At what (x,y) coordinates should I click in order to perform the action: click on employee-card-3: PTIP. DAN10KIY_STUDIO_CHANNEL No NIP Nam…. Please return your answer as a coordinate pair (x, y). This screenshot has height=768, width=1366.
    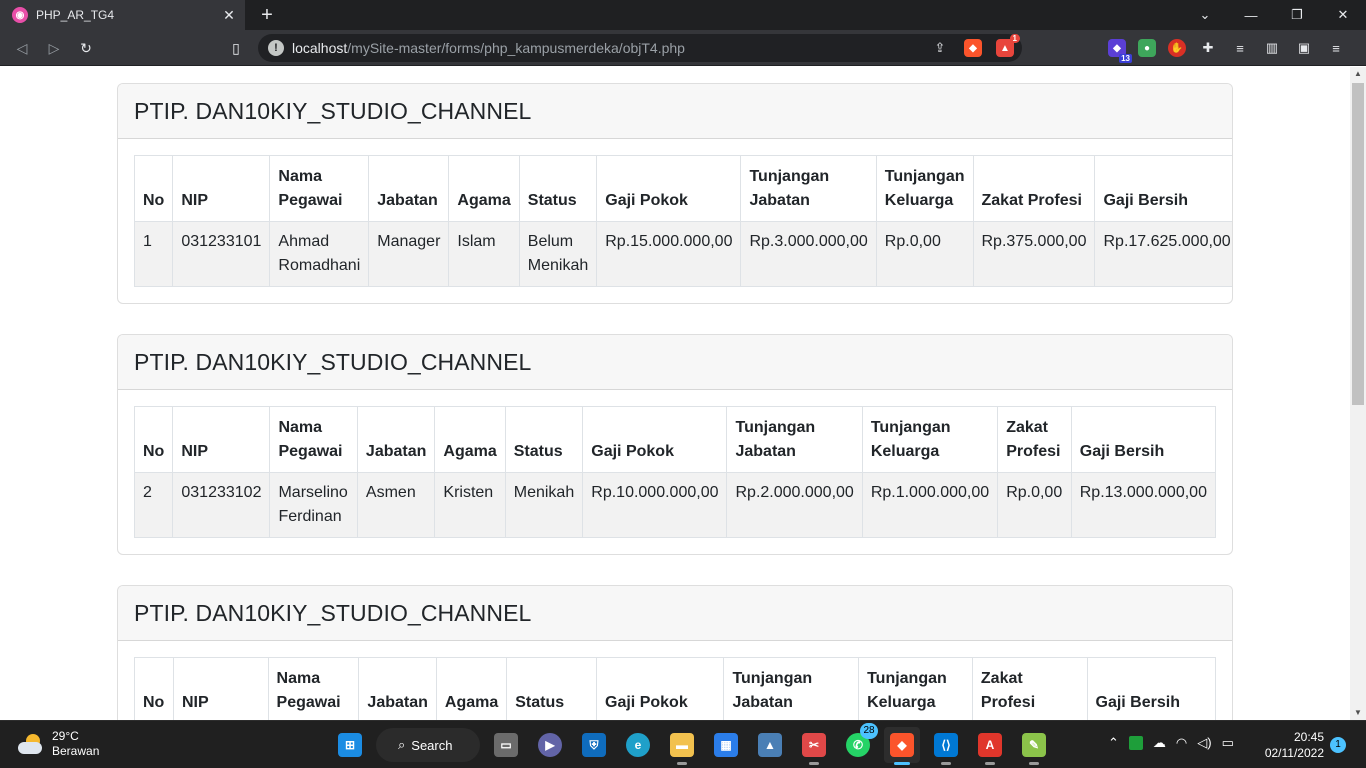
    Looking at the image, I should click on (675, 652).